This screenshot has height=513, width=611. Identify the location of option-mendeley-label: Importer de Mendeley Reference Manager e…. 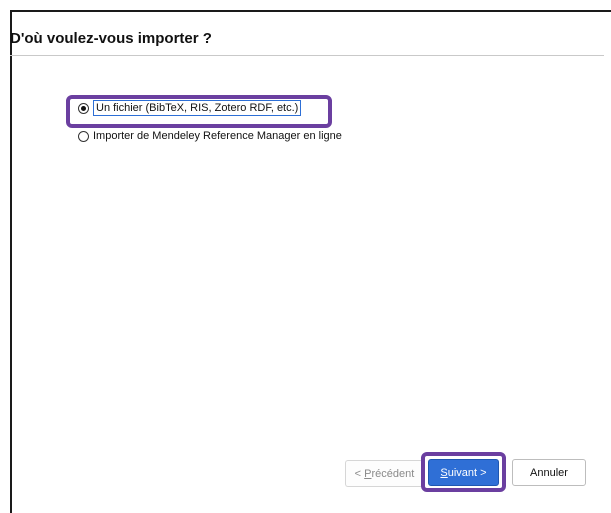
(217, 136).